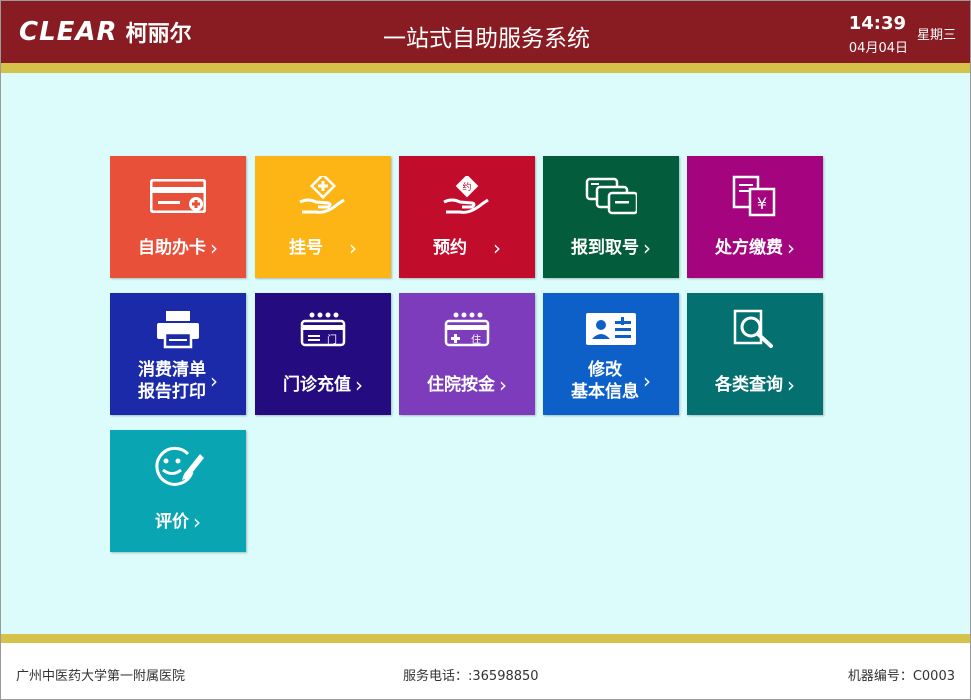 The height and width of the screenshot is (700, 971). I want to click on footer-accent-strip, so click(485, 638).